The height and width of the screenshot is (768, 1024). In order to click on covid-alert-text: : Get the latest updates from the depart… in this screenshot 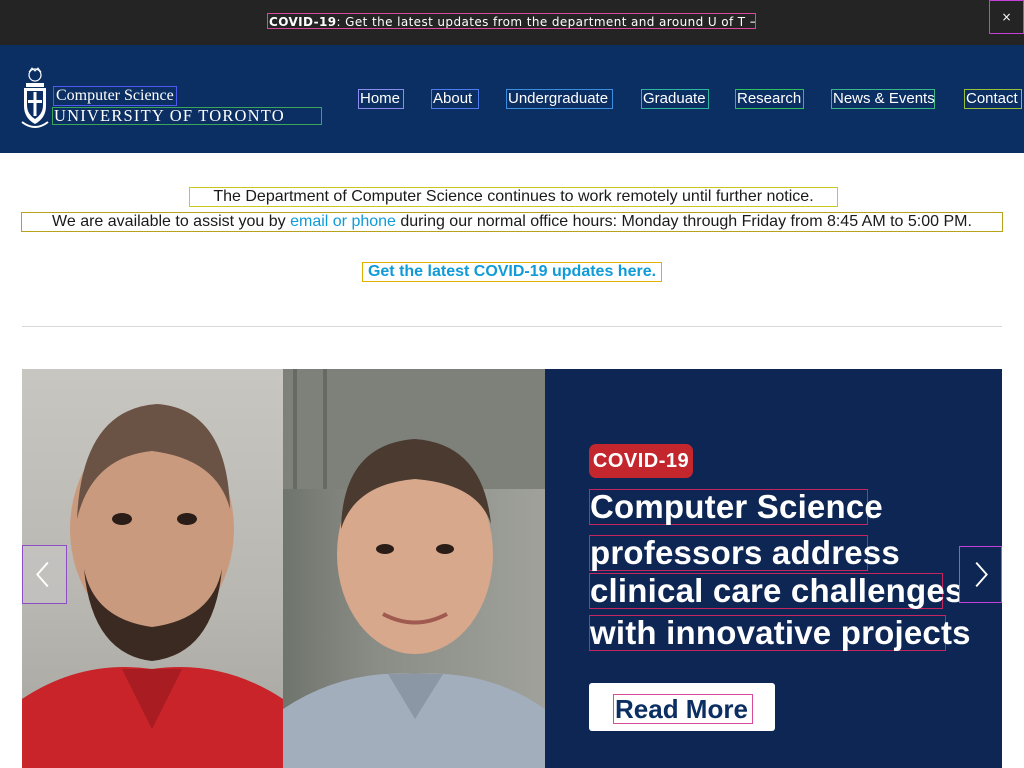, I will do `click(546, 22)`.